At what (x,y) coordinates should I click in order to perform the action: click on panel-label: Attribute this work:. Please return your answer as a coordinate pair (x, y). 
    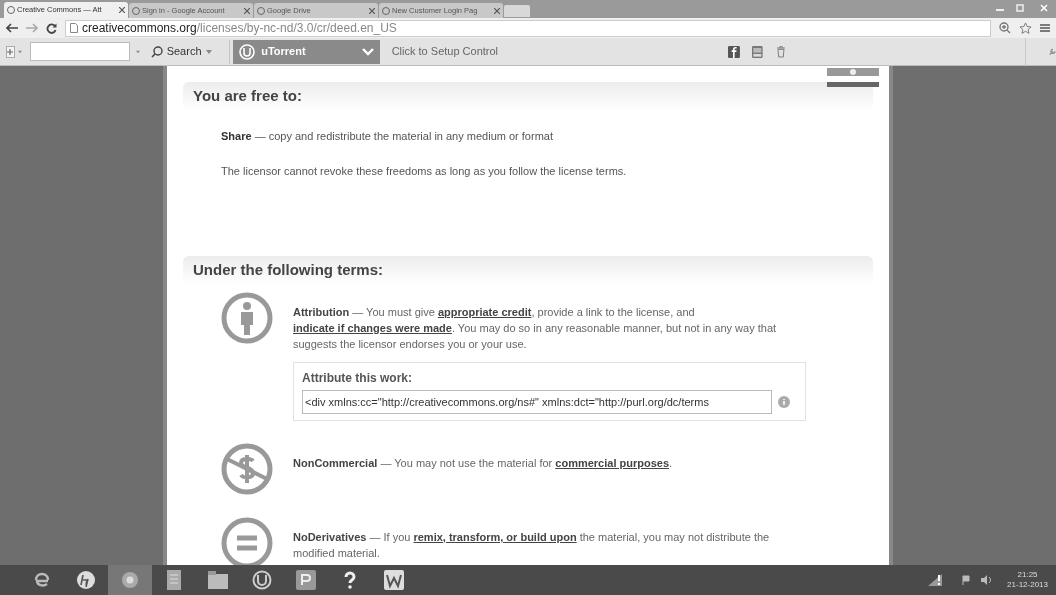
    Looking at the image, I should click on (357, 378).